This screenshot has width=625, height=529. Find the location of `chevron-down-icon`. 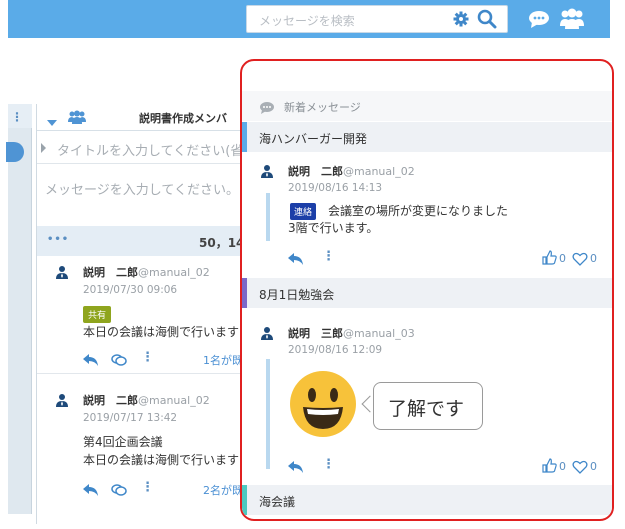

chevron-down-icon is located at coordinates (52, 121).